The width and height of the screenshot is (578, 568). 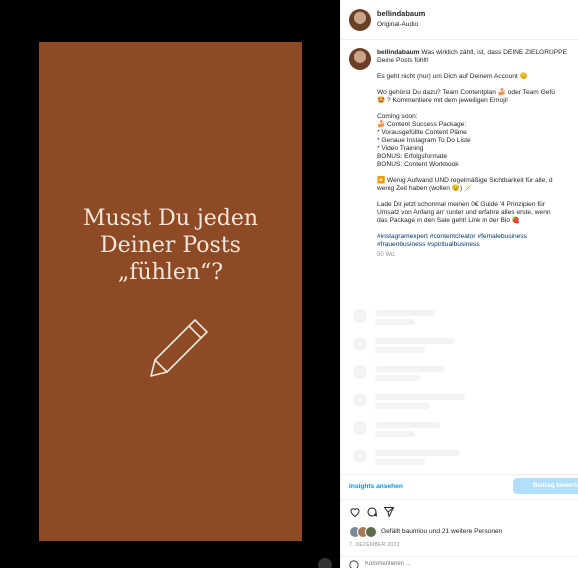 I want to click on post-header: bellindabaum Original-Audio, so click(x=459, y=20).